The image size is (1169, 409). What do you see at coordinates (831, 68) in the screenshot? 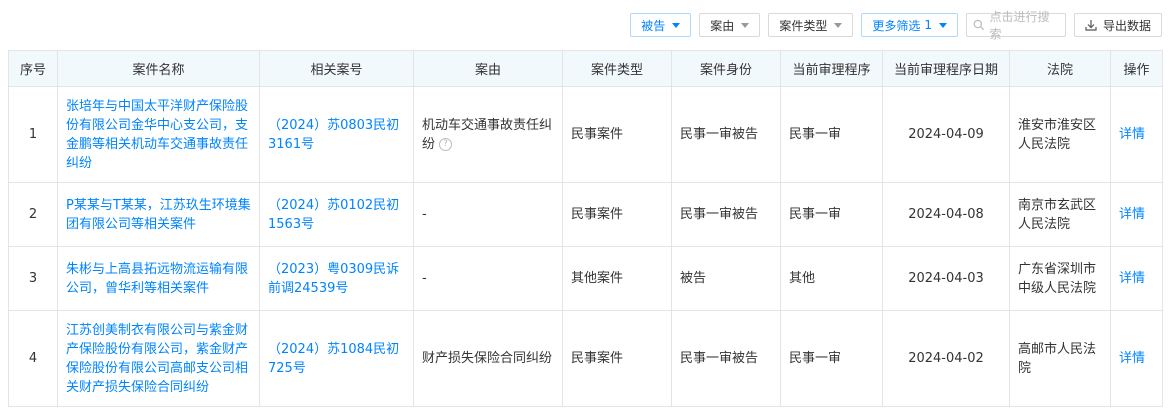
I see `column-header-procedure: 当前审理程序` at bounding box center [831, 68].